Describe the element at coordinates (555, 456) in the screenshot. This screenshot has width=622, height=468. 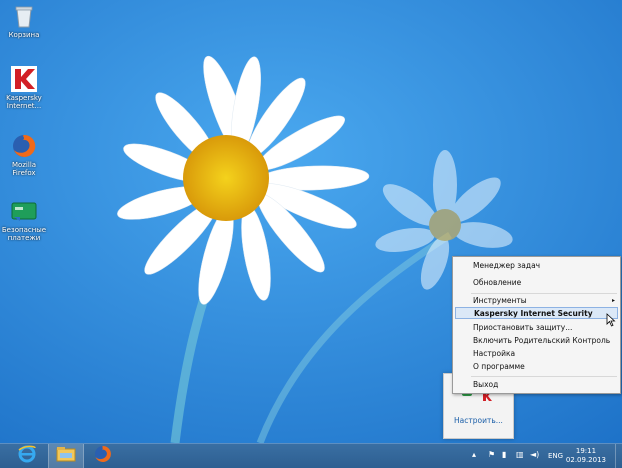
I see `language-indicator: ENG` at that location.